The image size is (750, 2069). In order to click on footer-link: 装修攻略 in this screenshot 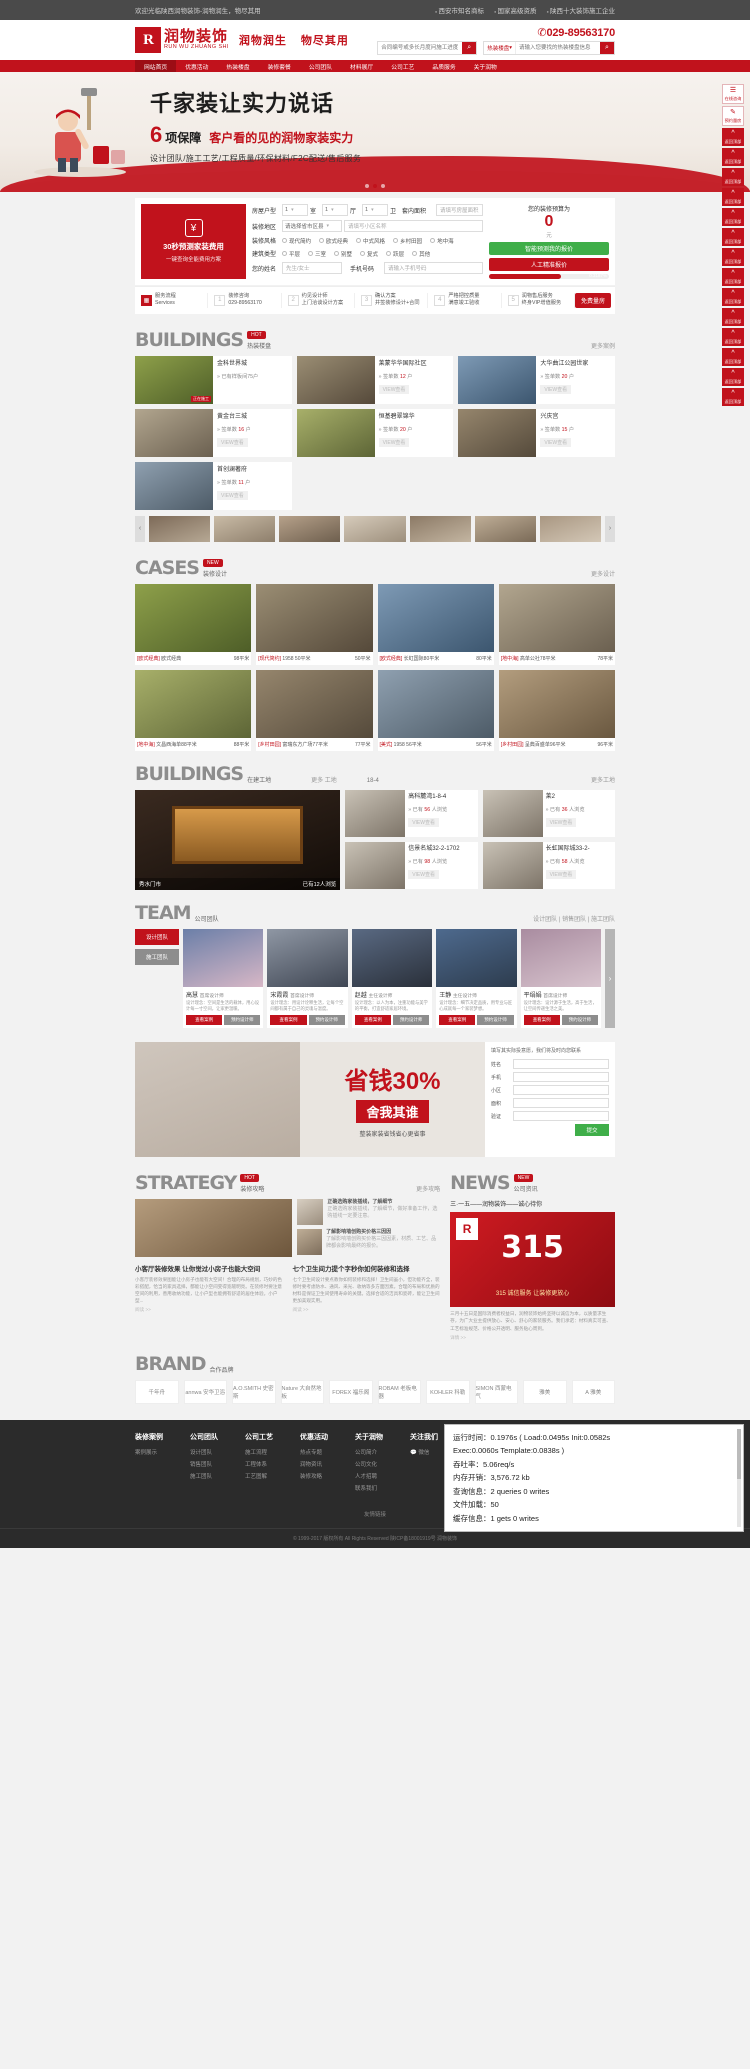, I will do `click(327, 1476)`.